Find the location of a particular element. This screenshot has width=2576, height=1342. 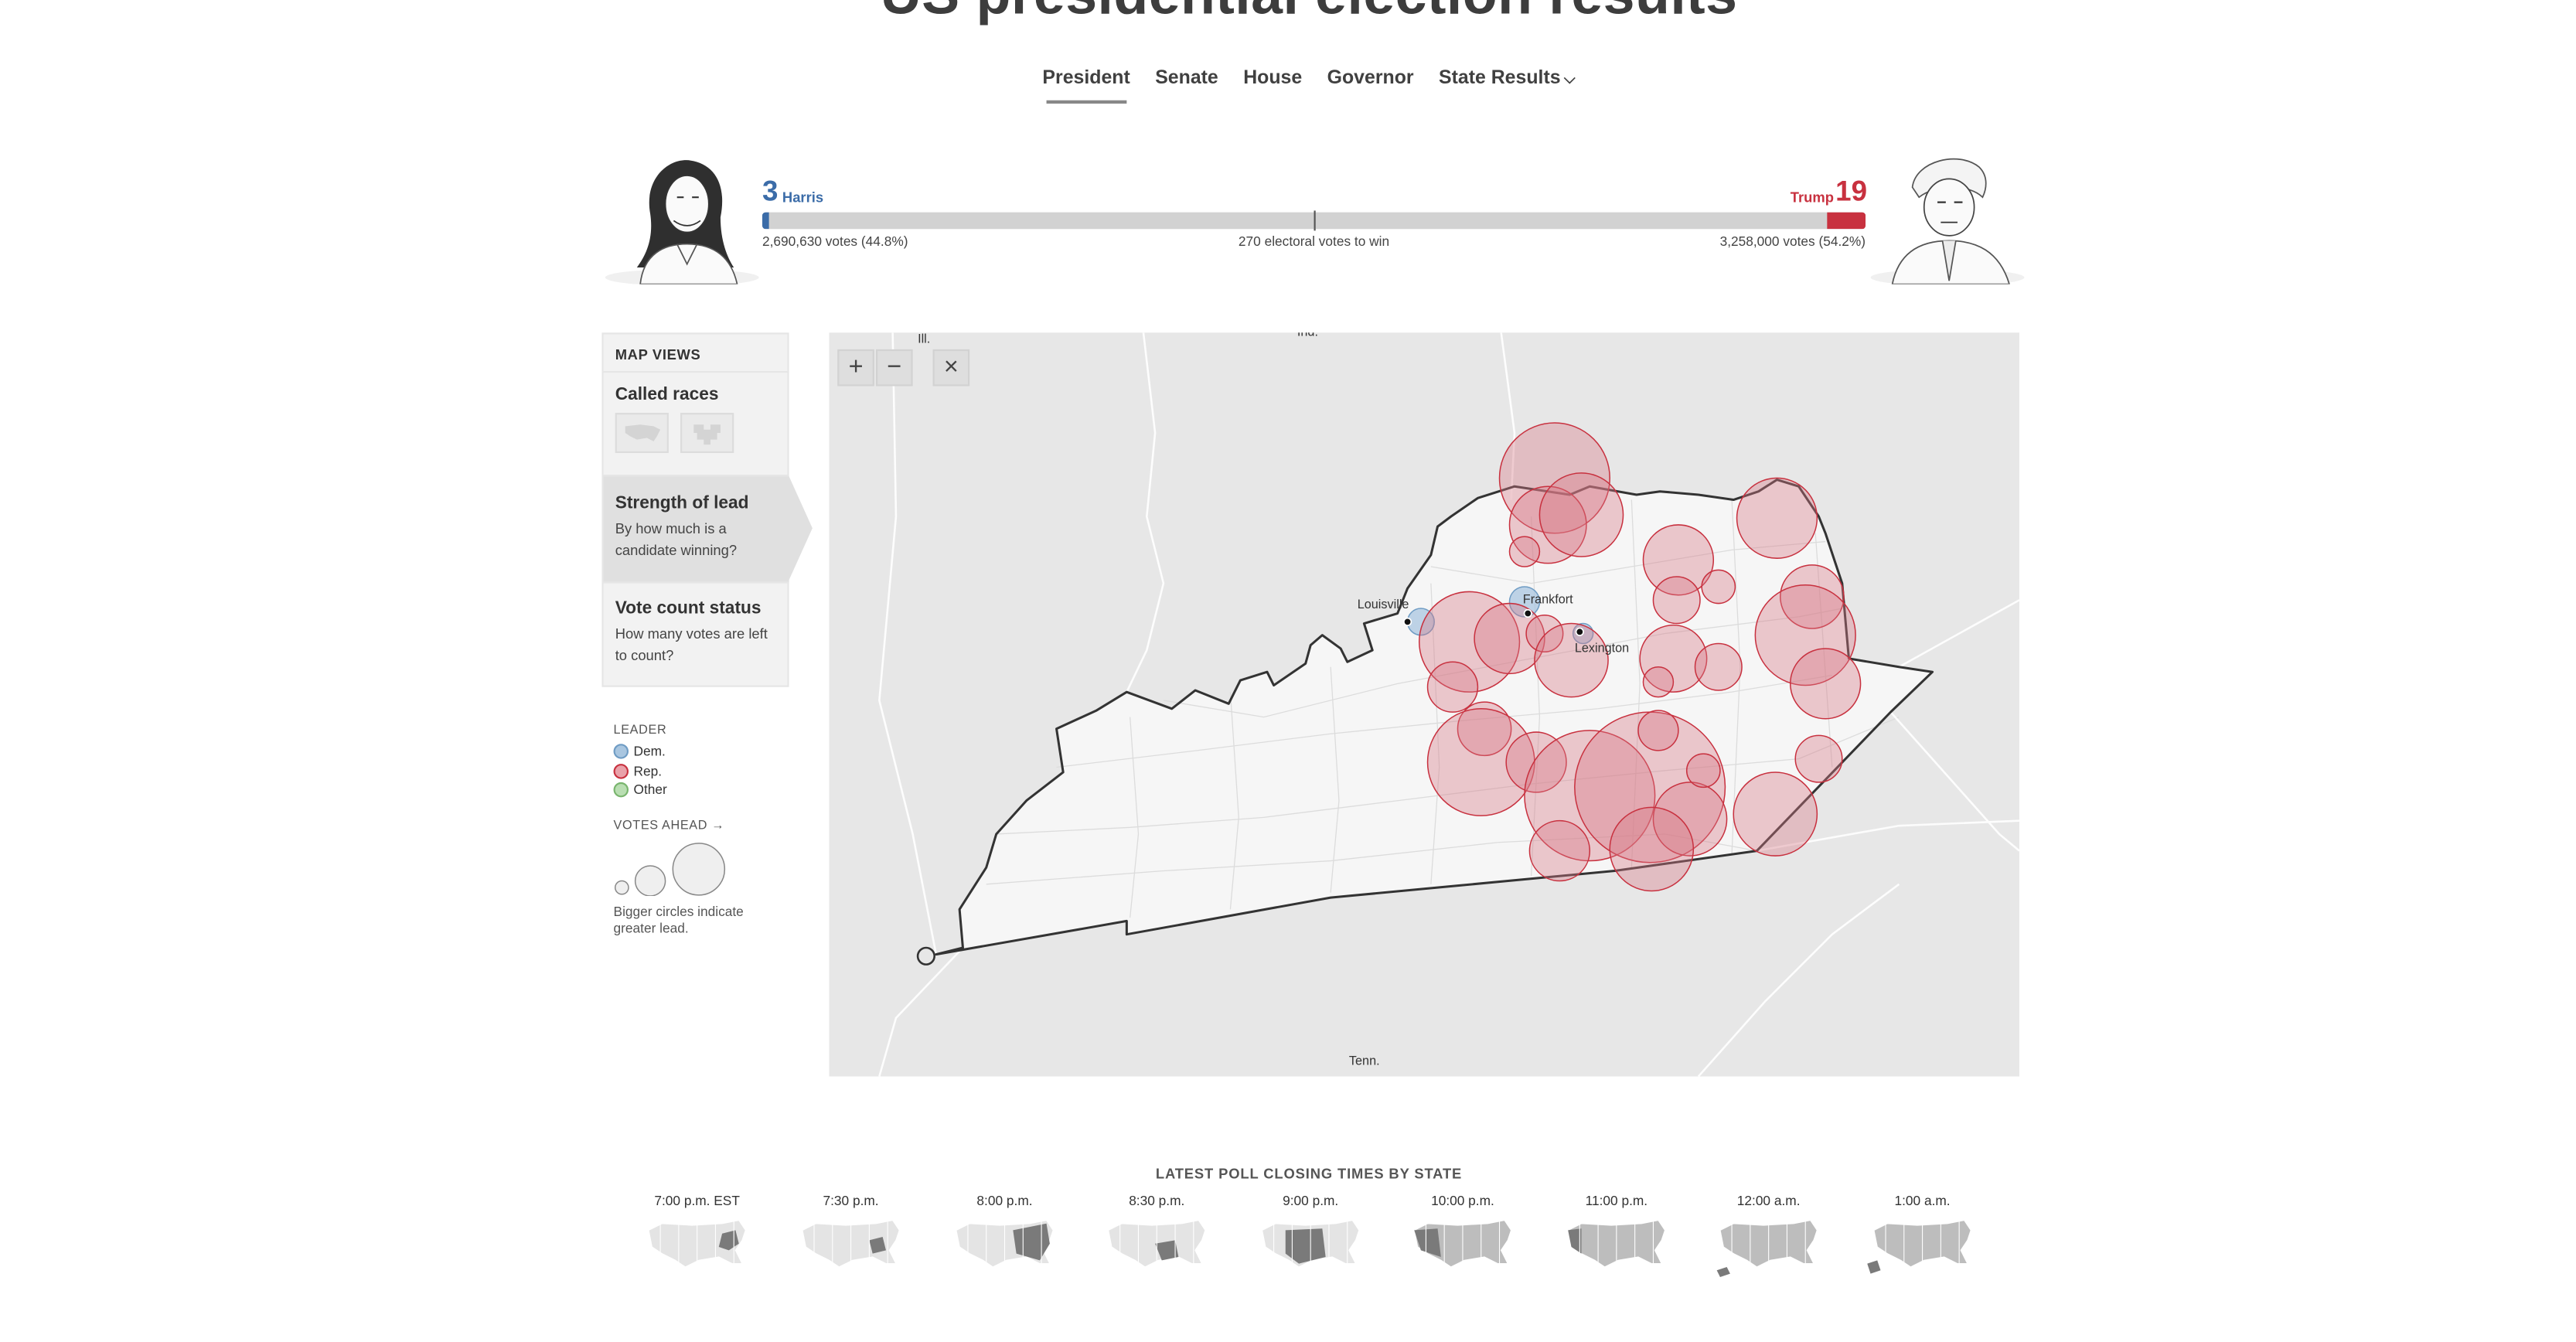

nav-state-results: State Results ⌵ is located at coordinates (1507, 86).